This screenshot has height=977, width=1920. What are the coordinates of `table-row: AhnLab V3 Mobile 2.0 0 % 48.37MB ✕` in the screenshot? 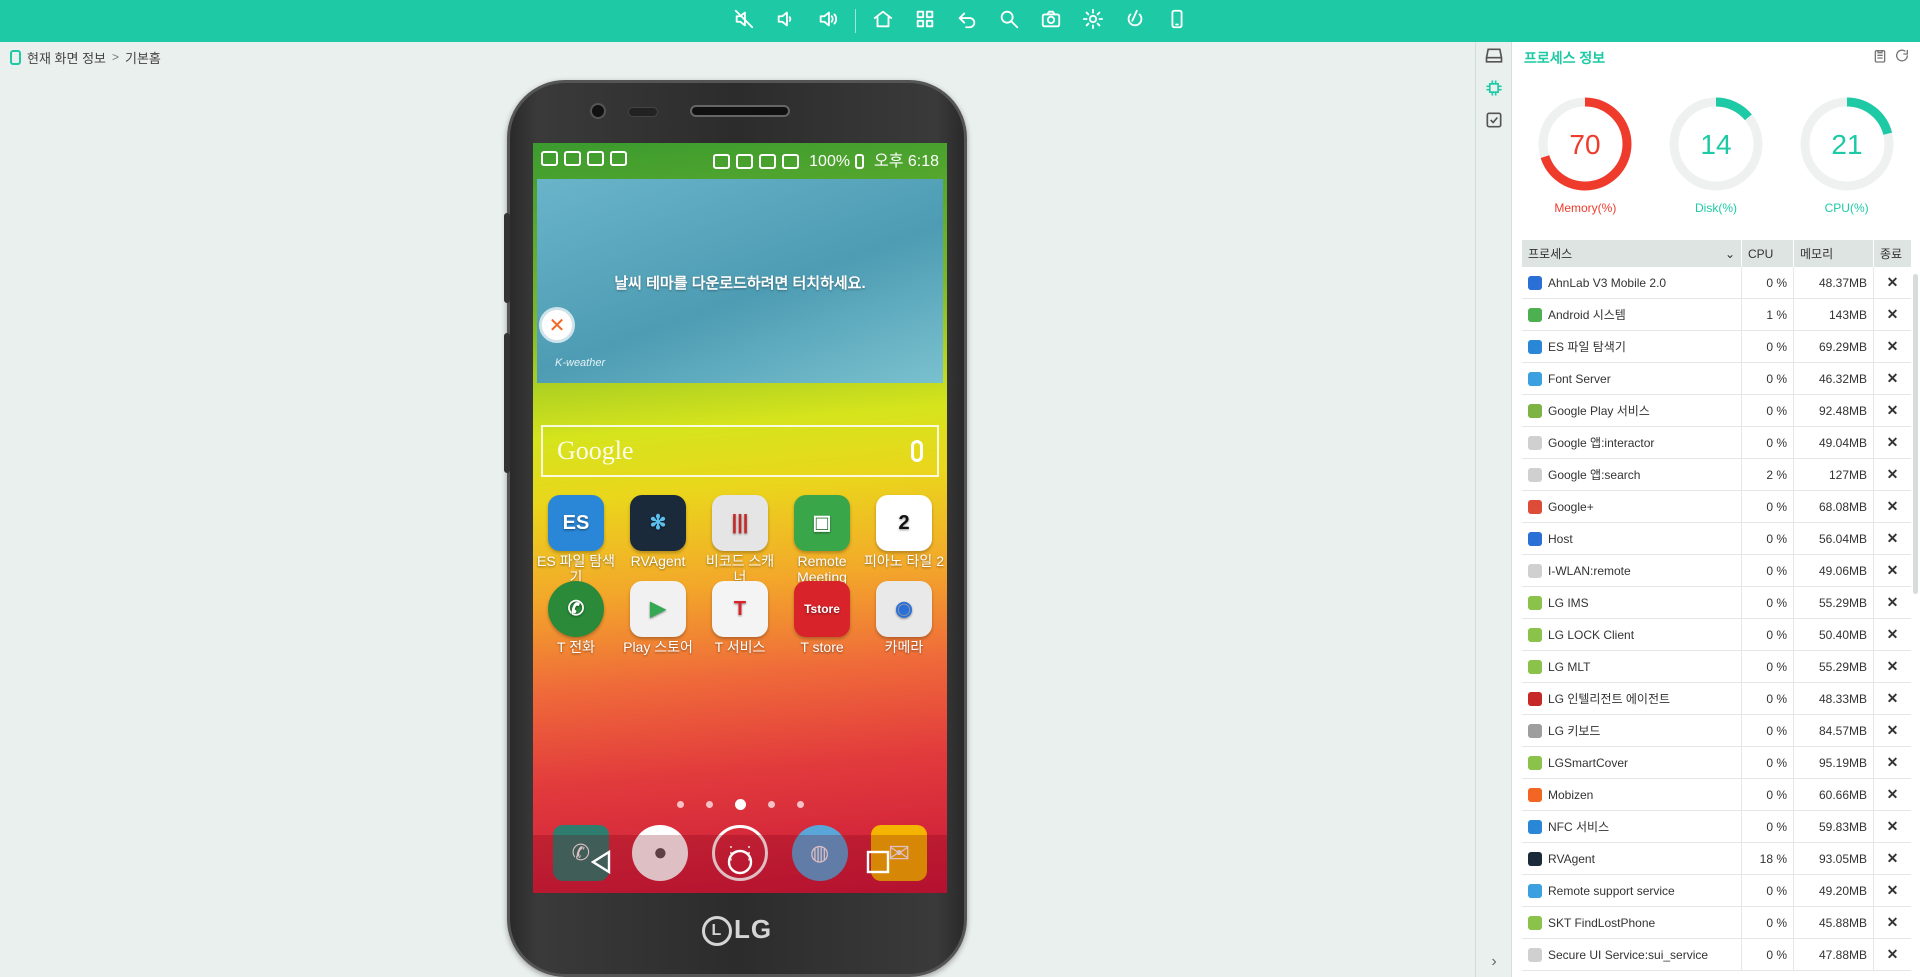 It's located at (1716, 283).